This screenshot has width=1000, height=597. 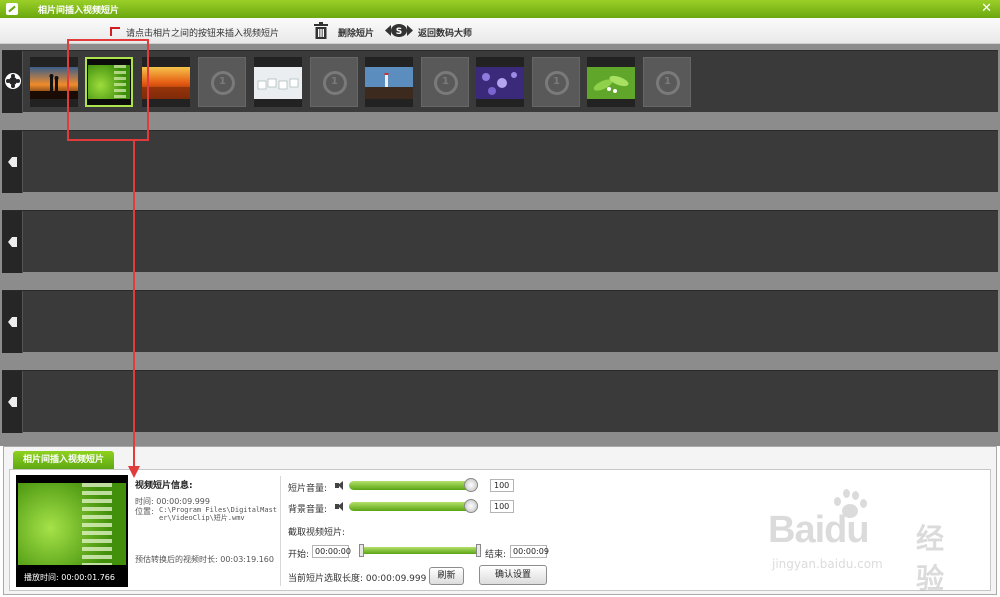 I want to click on window-title: 相片间插入视频短片, so click(x=79, y=11).